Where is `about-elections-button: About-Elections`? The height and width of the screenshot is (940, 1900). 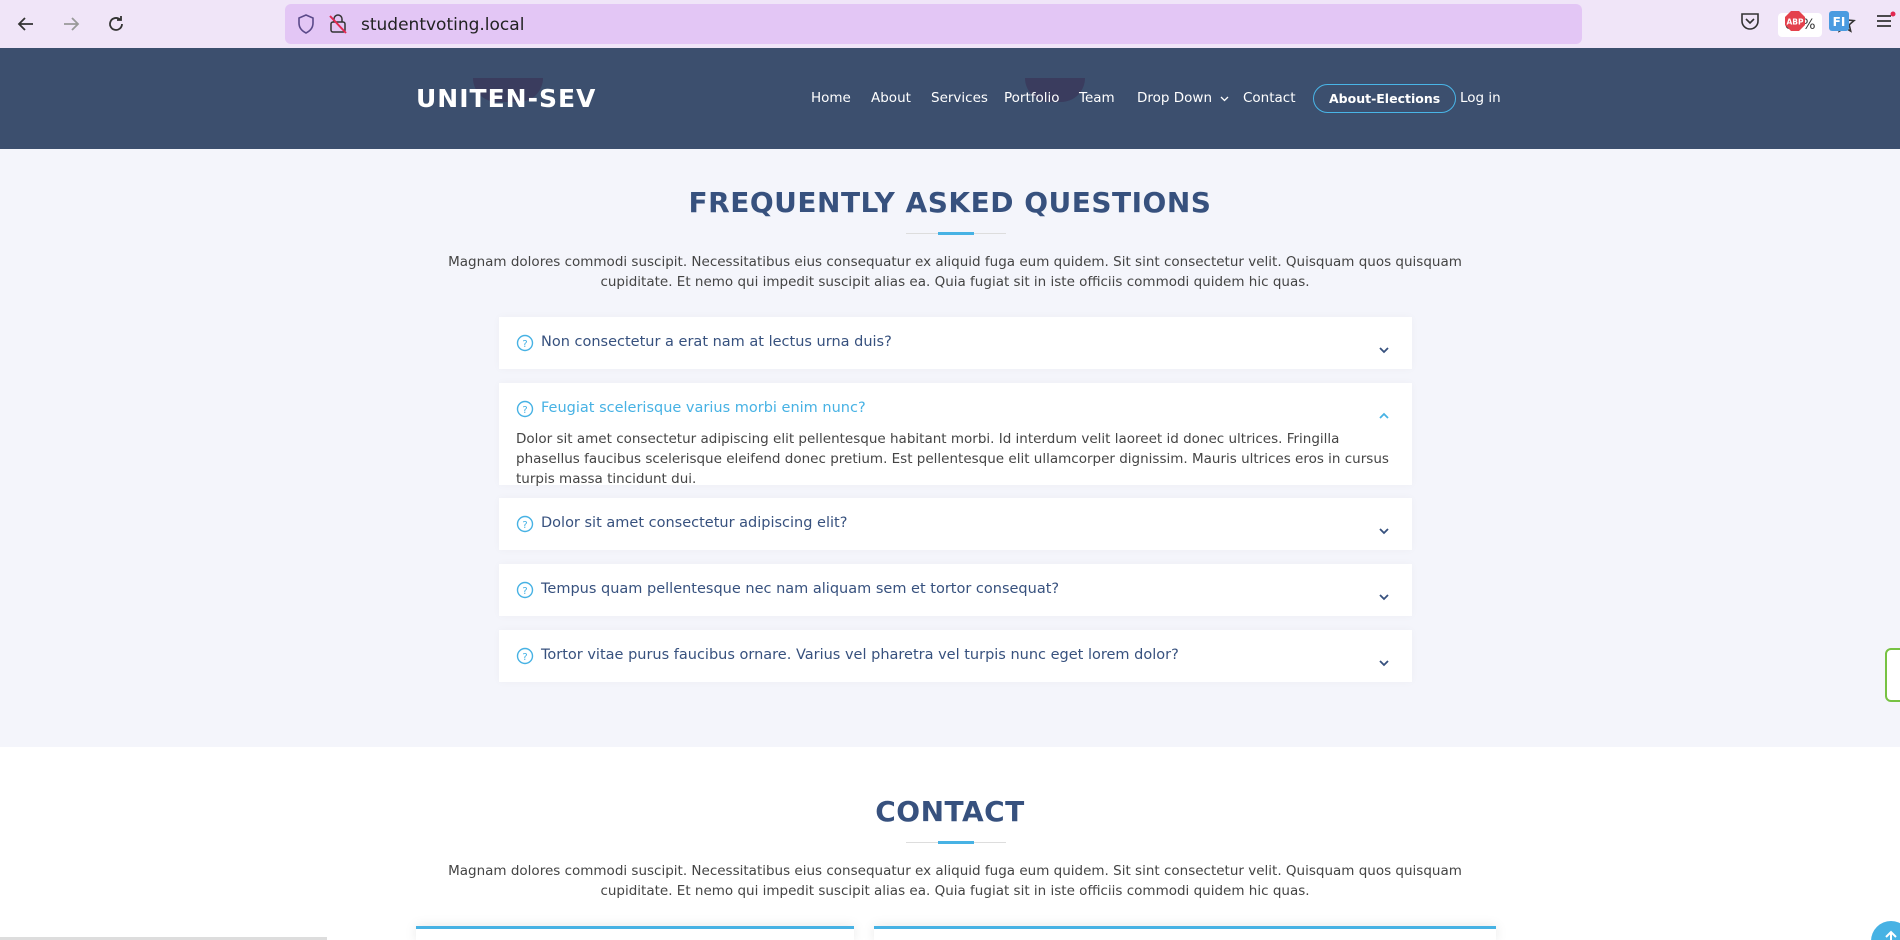
about-elections-button: About-Elections is located at coordinates (1385, 98).